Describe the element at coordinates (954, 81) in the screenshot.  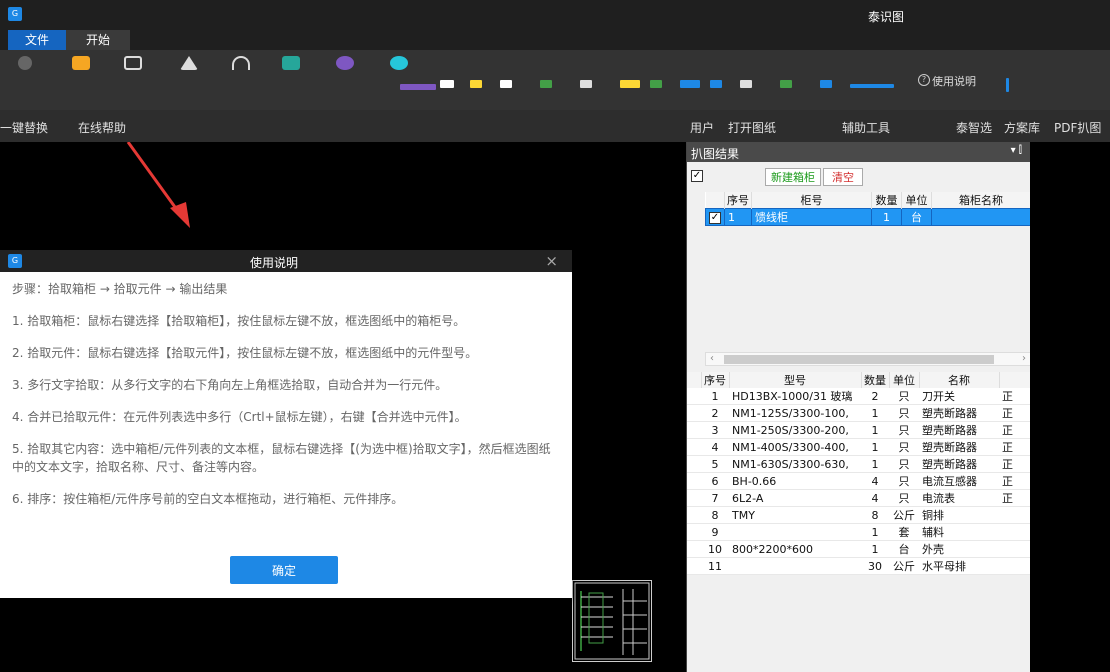
I see `usage-help-label: 使用说明` at that location.